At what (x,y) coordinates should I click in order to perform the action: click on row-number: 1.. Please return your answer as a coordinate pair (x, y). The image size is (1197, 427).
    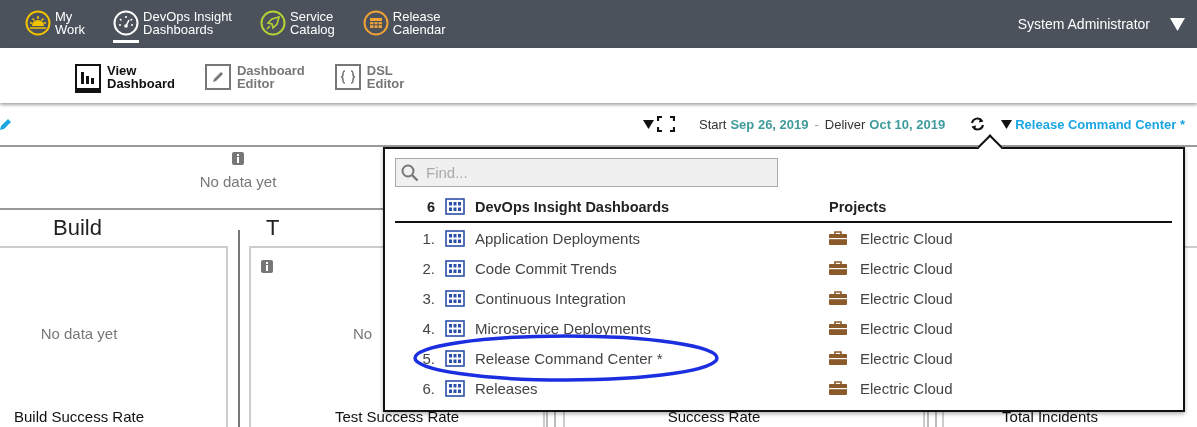
    Looking at the image, I should click on (428, 238).